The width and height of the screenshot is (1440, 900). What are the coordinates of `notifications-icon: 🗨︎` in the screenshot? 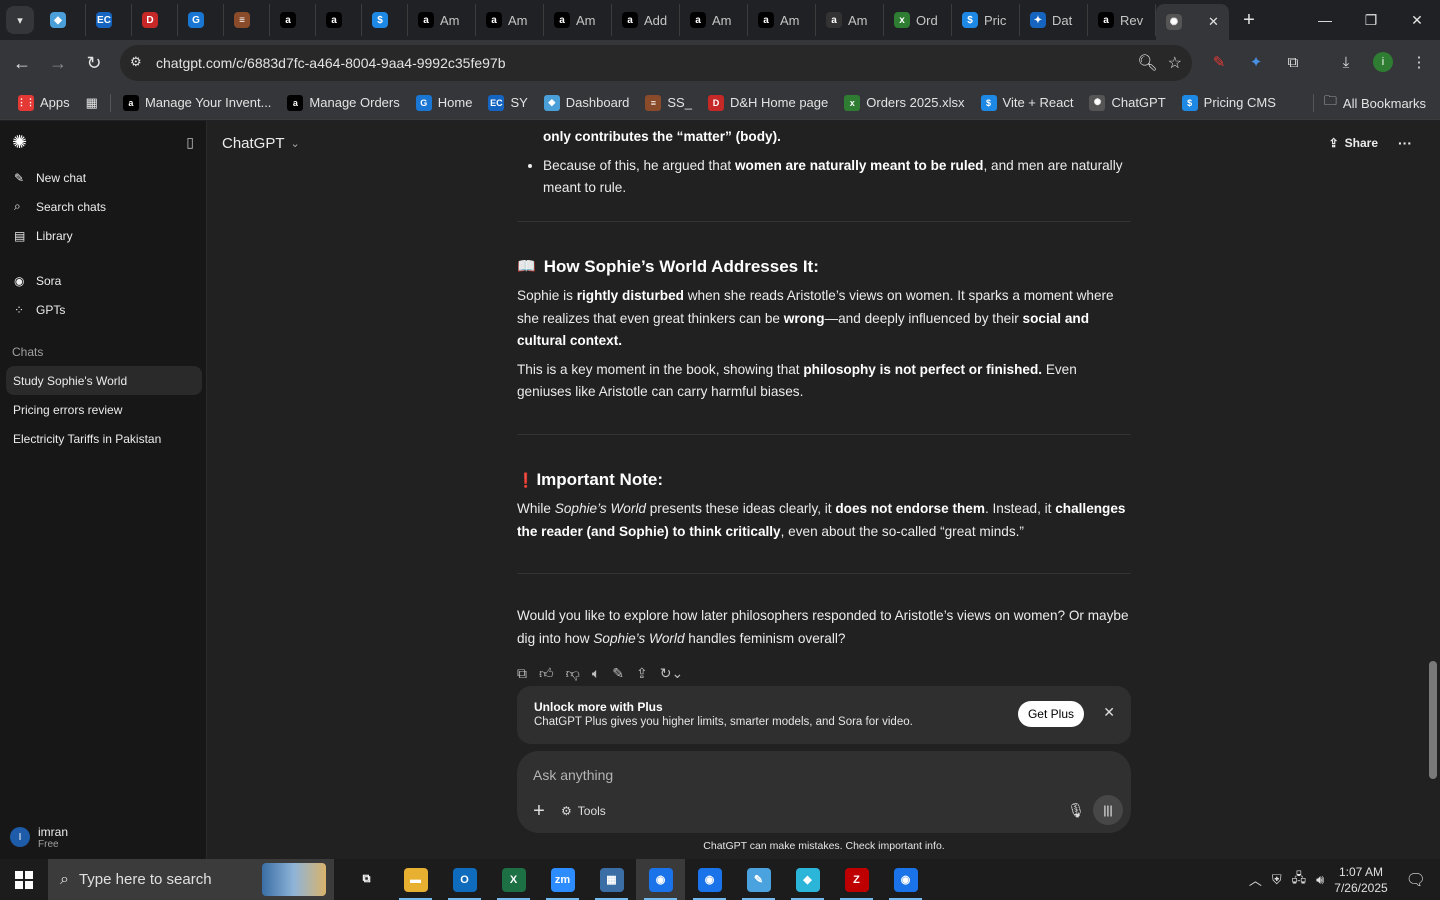 It's located at (1416, 880).